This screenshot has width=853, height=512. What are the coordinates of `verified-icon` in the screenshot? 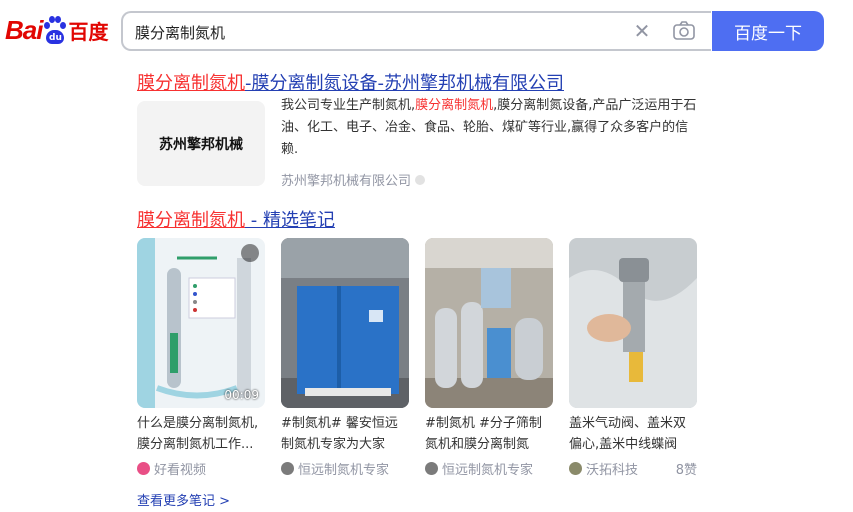 It's located at (420, 179).